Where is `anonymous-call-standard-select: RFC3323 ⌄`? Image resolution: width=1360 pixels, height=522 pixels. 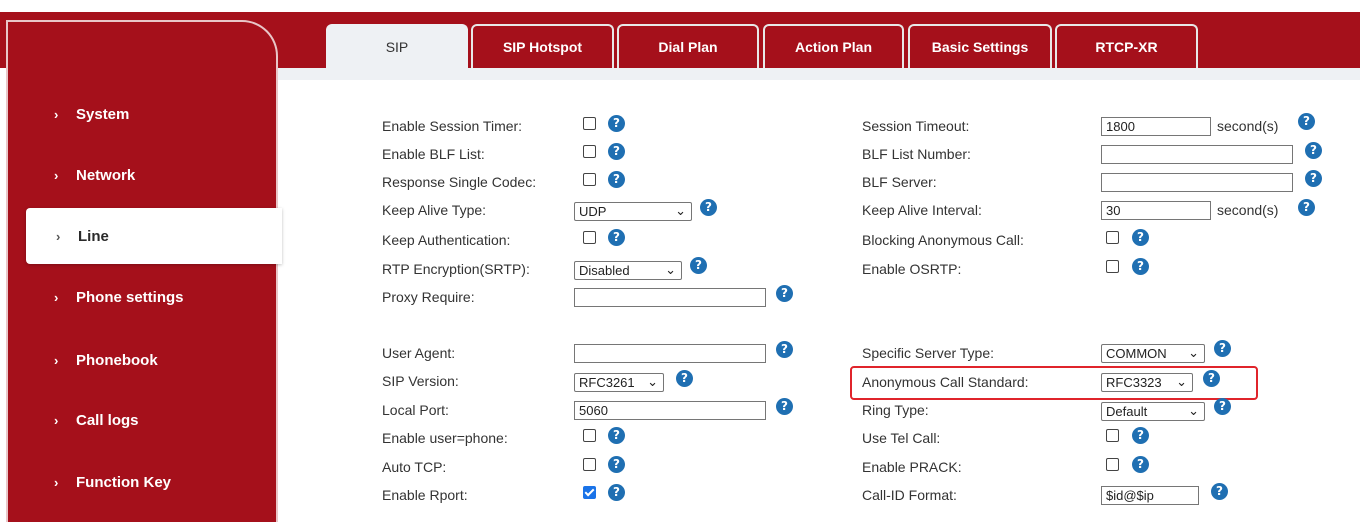 anonymous-call-standard-select: RFC3323 ⌄ is located at coordinates (1147, 382).